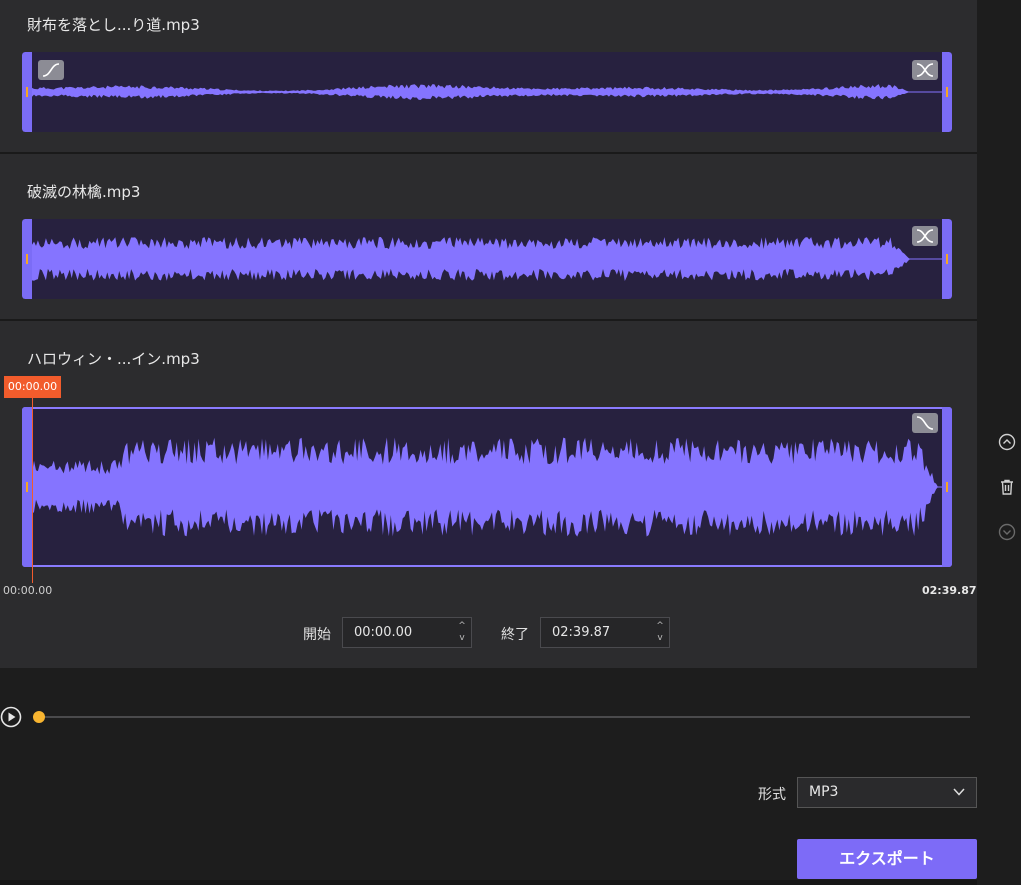 The width and height of the screenshot is (1021, 885). Describe the element at coordinates (11, 717) in the screenshot. I see `play-icon` at that location.